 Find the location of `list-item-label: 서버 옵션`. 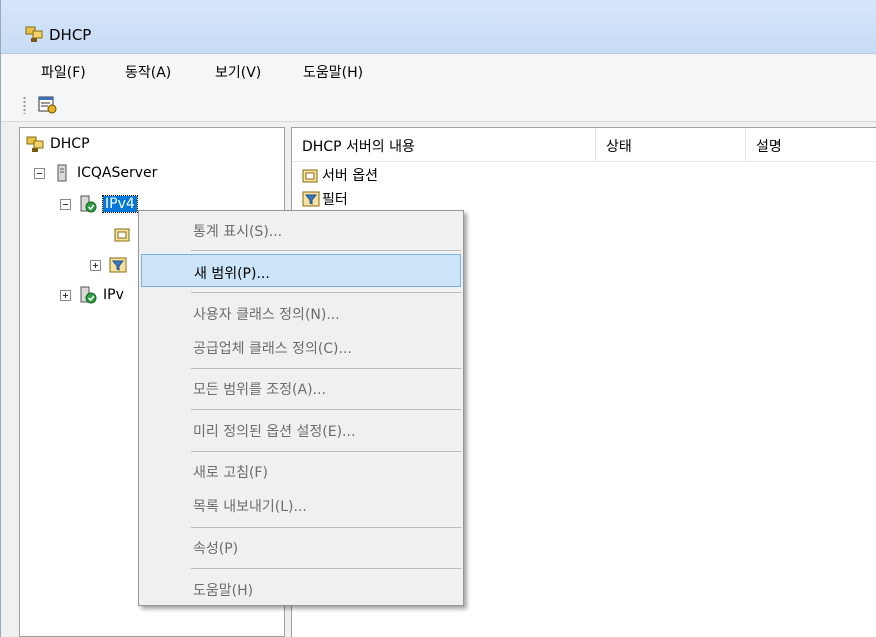

list-item-label: 서버 옵션 is located at coordinates (350, 176).